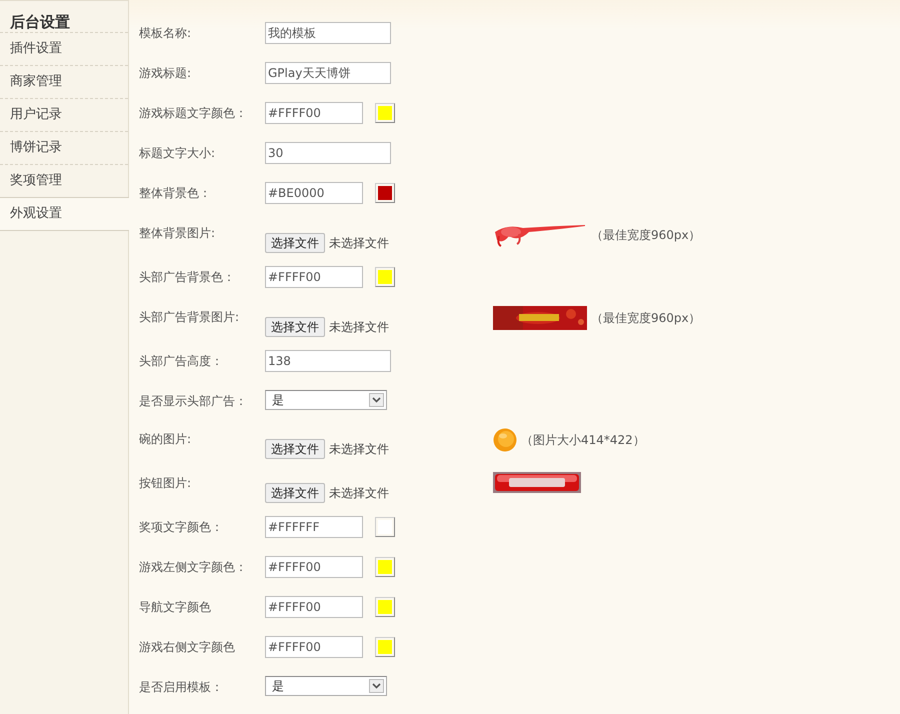 This screenshot has height=714, width=900. Describe the element at coordinates (165, 73) in the screenshot. I see `field-label: 游戏标题:` at that location.